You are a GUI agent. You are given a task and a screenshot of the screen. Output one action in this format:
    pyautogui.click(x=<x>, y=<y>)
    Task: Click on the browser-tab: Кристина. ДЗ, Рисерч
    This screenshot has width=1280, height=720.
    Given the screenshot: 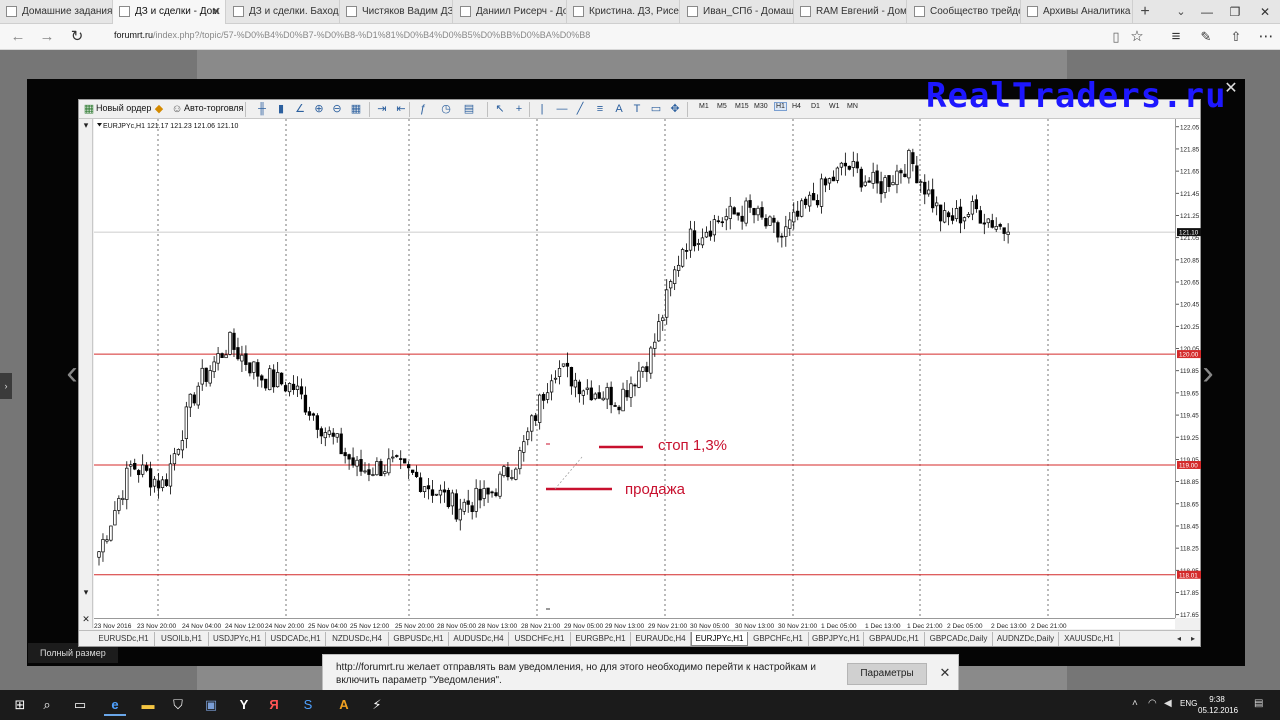 What is the action you would take?
    pyautogui.click(x=623, y=12)
    